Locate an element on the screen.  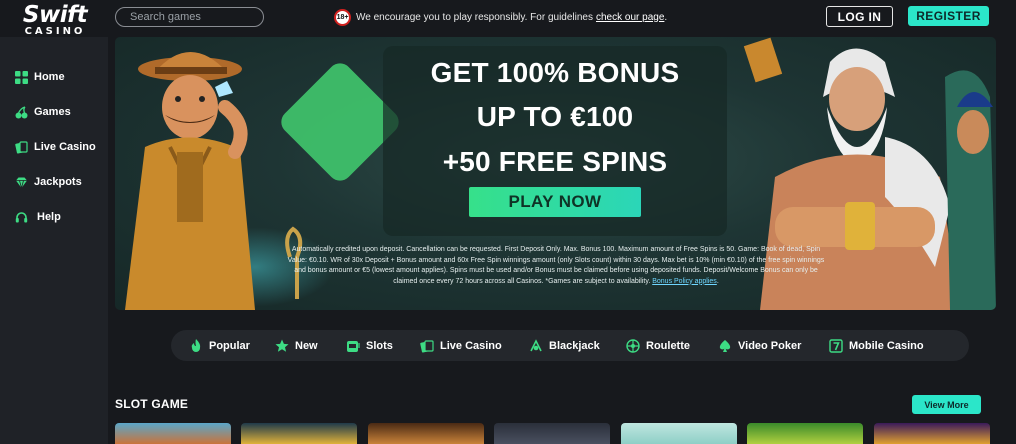
spade-icon is located at coordinates (725, 346).